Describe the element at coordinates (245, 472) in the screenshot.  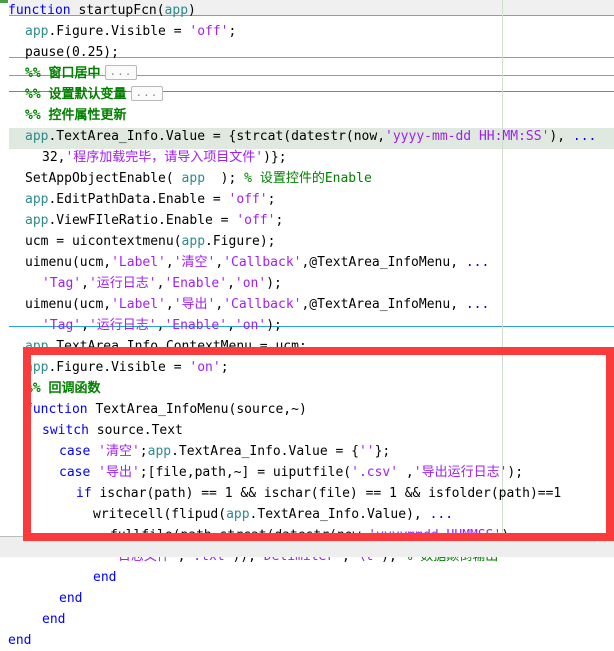
I see `token-plain: ;[file,path,~] = uiputfile(` at that location.